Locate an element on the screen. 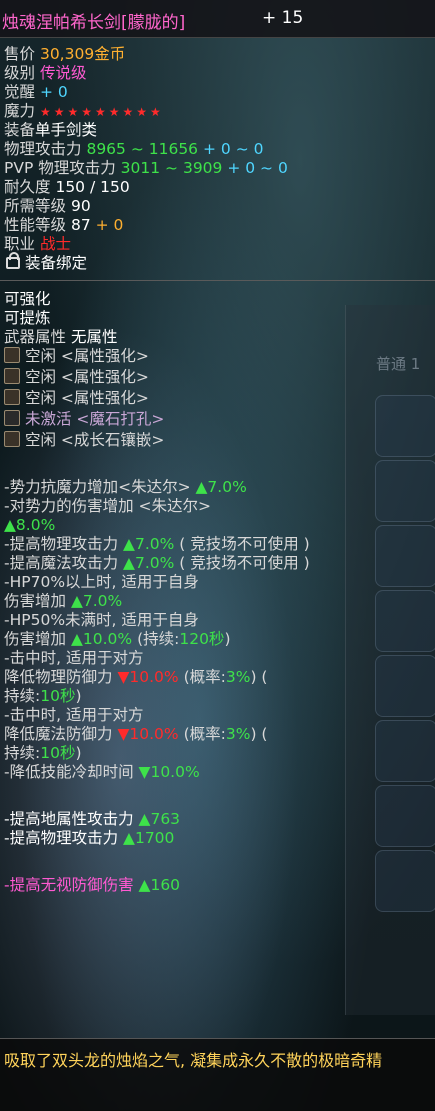 The height and width of the screenshot is (1111, 435). effect-line: -HP50%未满时, 适用于自身 is located at coordinates (101, 620).